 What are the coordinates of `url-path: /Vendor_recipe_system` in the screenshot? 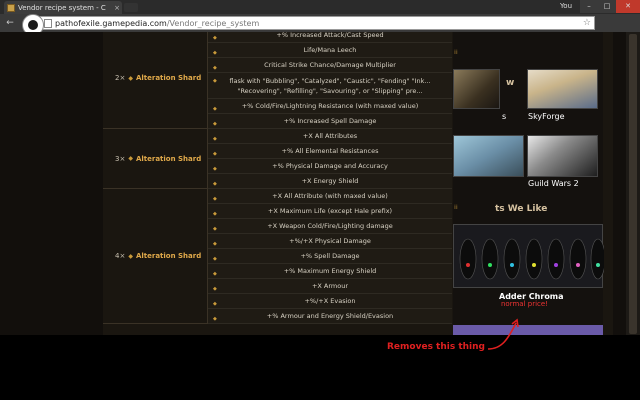 It's located at (213, 23).